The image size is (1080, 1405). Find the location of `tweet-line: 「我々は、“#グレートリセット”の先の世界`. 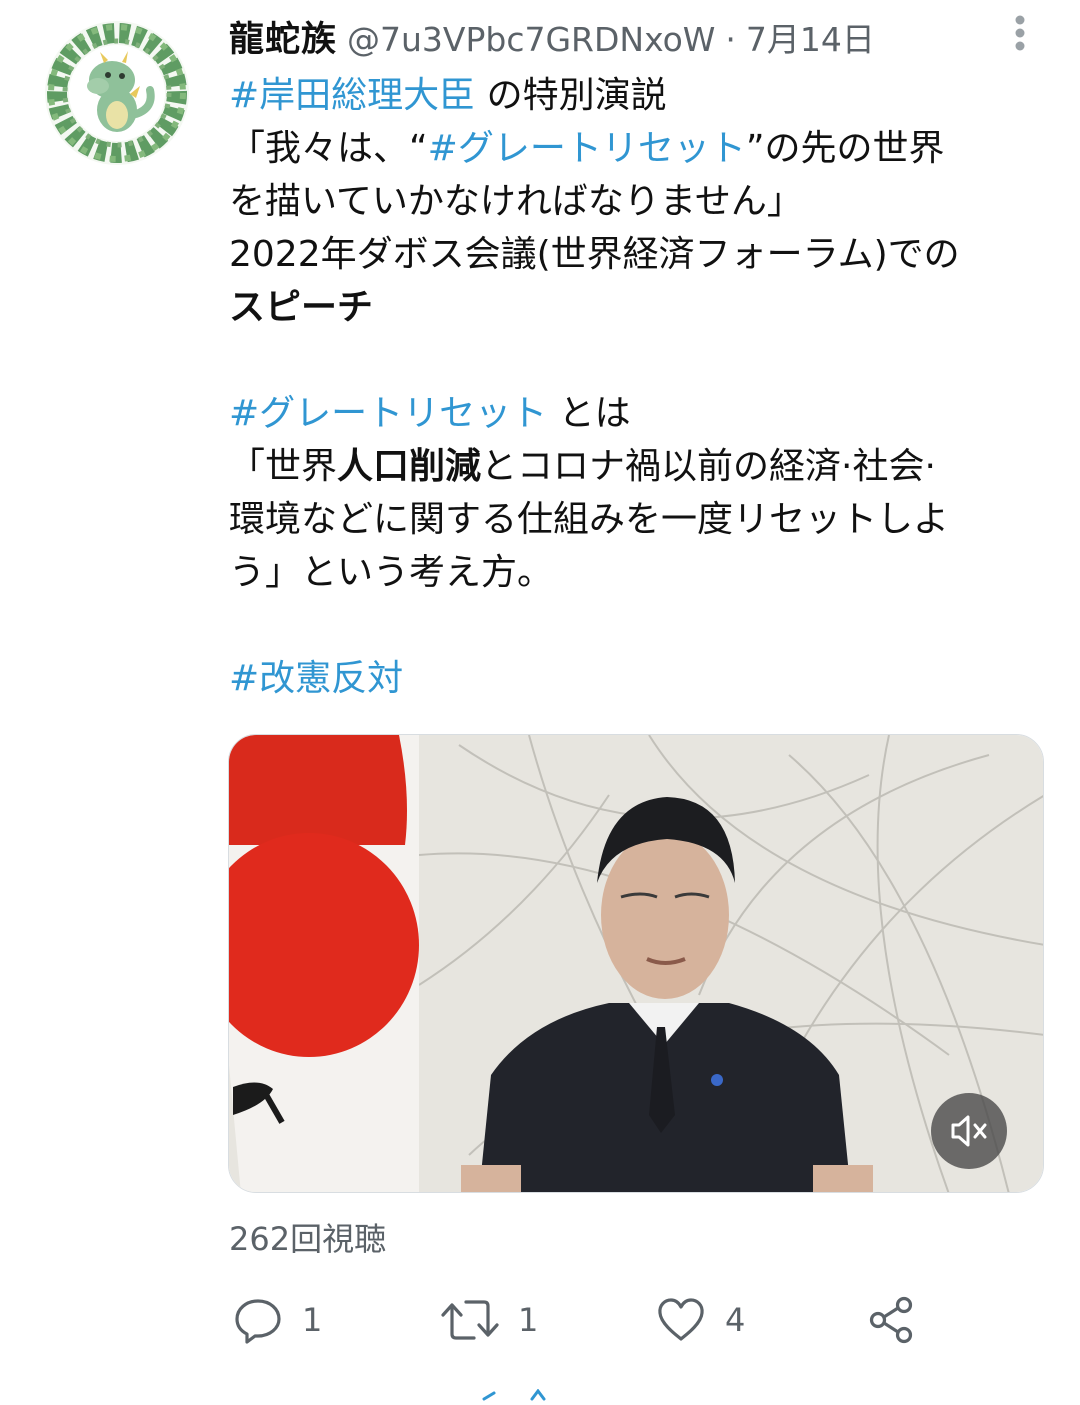

tweet-line: 「我々は、“#グレートリセット”の先の世界 is located at coordinates (634, 148).